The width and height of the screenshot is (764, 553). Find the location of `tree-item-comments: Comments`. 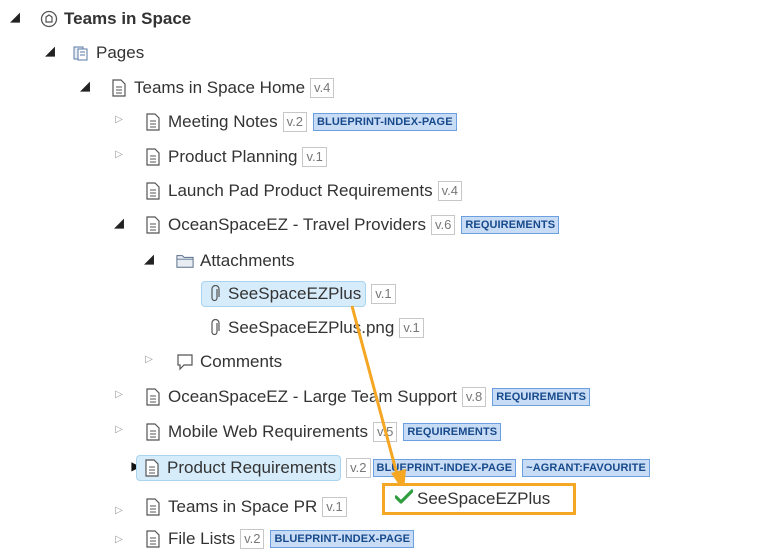

tree-item-comments: Comments is located at coordinates (229, 362).